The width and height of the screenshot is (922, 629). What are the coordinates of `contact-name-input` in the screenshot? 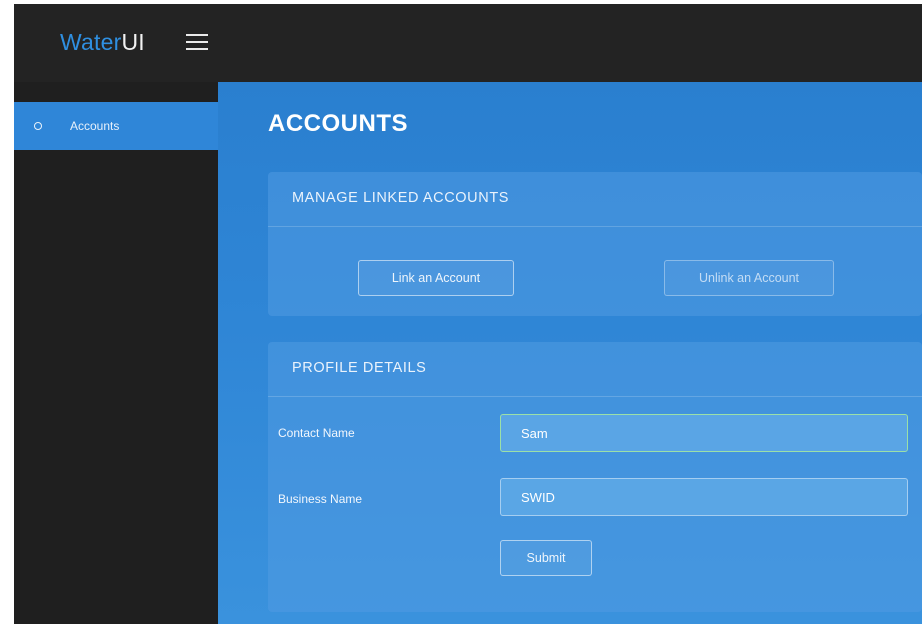 It's located at (704, 433).